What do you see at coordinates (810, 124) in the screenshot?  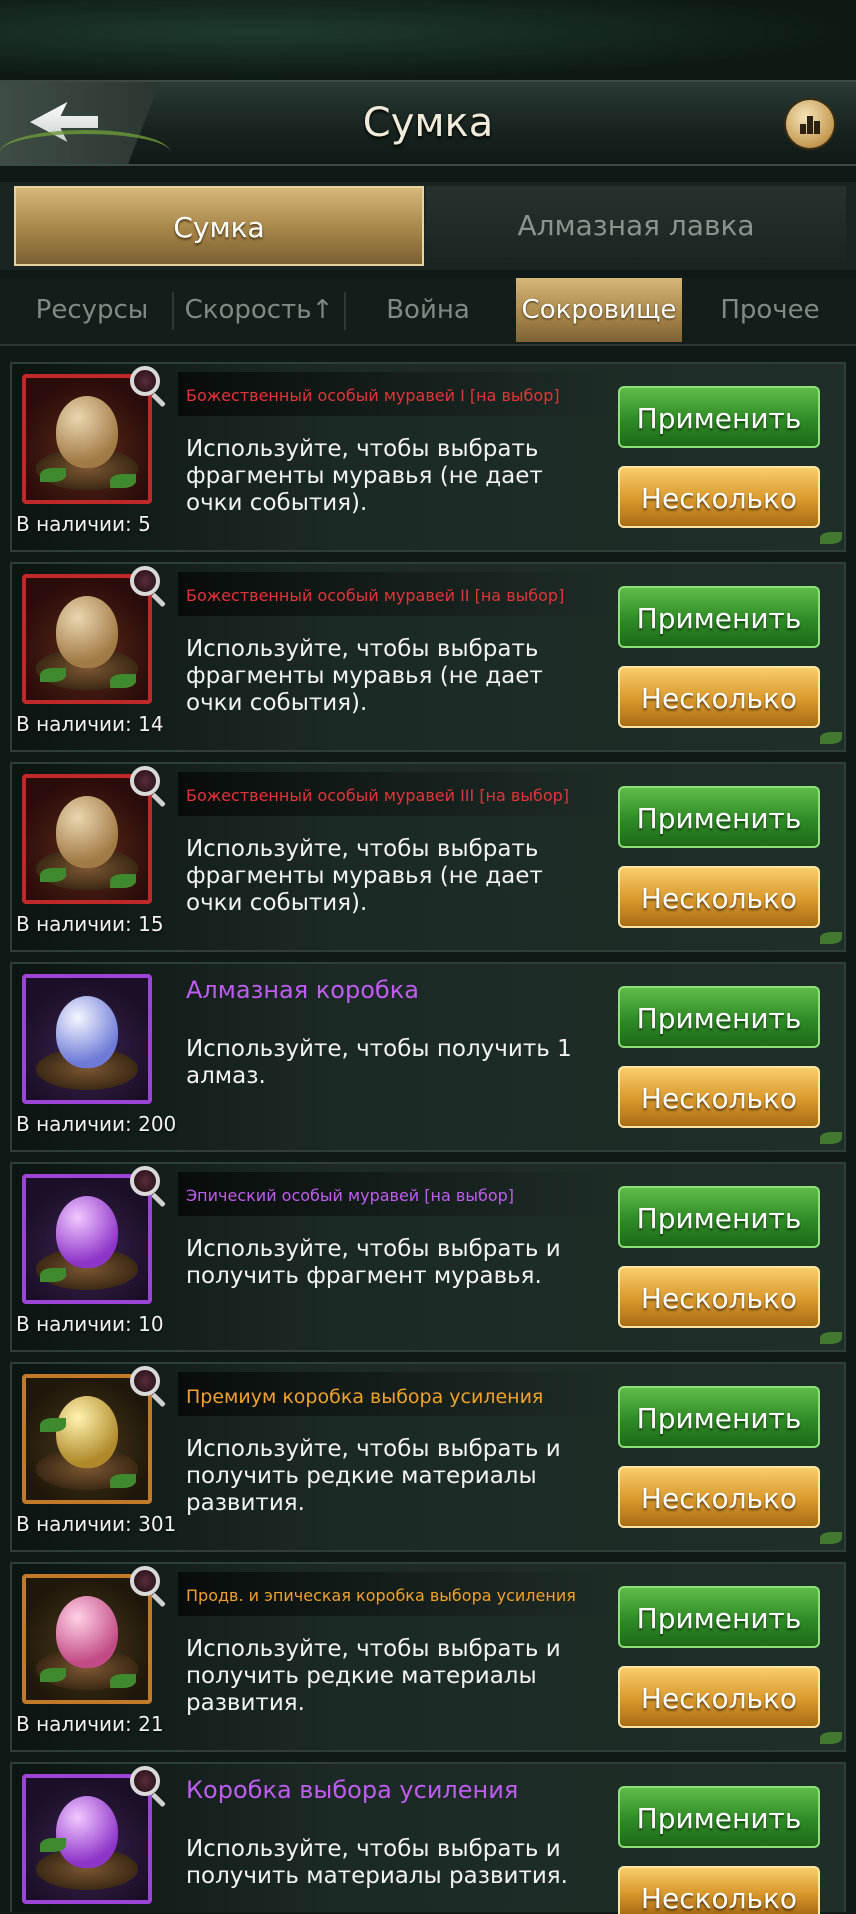 I see `leaderboard-icon` at bounding box center [810, 124].